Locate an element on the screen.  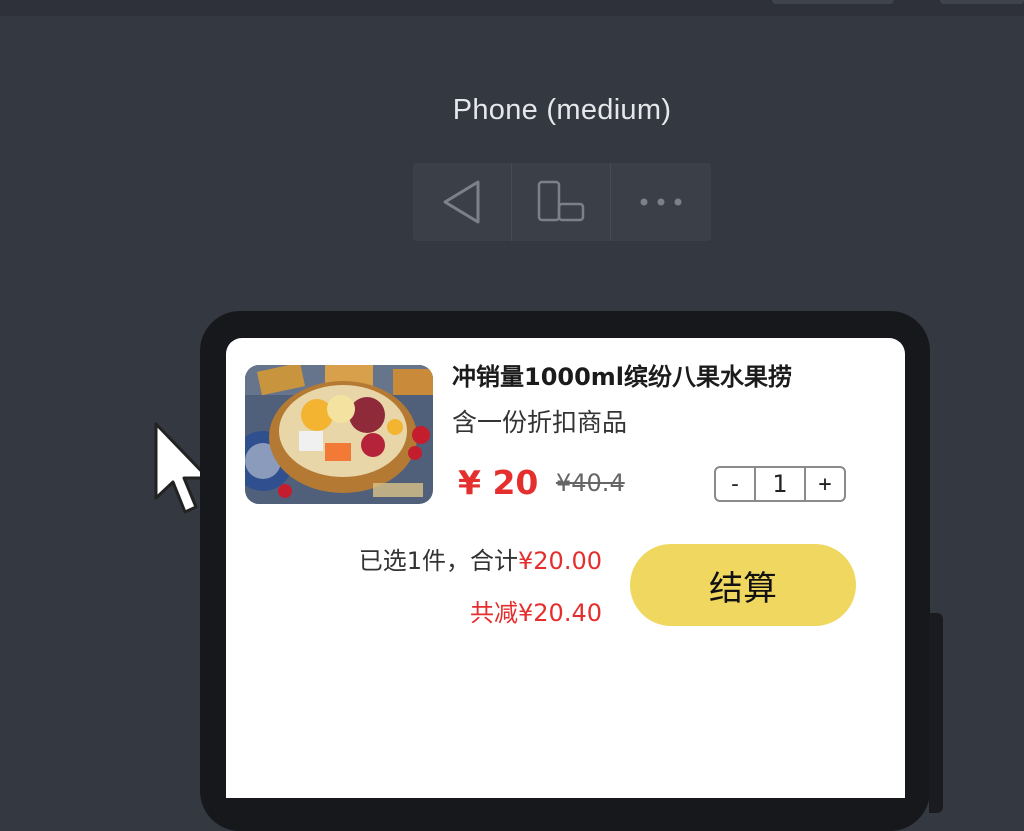
more-button is located at coordinates (660, 202).